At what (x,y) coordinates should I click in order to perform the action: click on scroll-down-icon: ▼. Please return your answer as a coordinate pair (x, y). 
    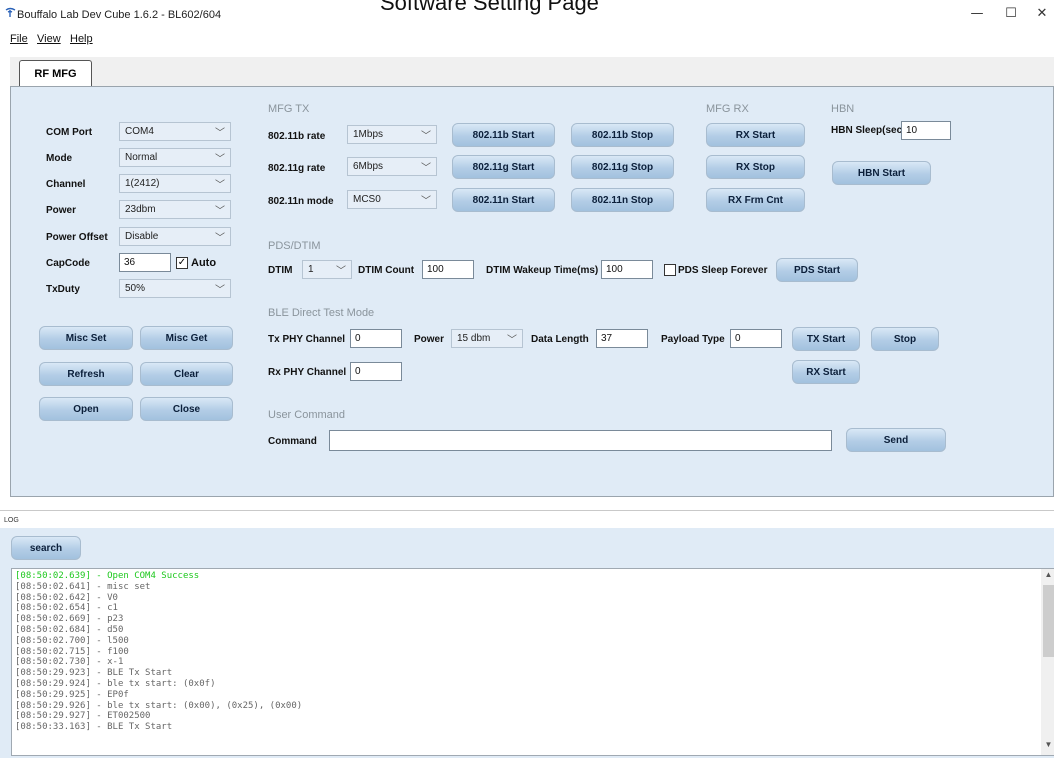
    Looking at the image, I should click on (1047, 747).